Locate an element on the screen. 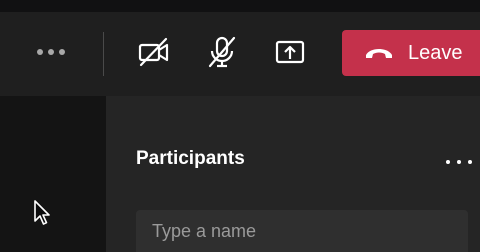 Image resolution: width=480 pixels, height=252 pixels. leave-label: Leave is located at coordinates (435, 53).